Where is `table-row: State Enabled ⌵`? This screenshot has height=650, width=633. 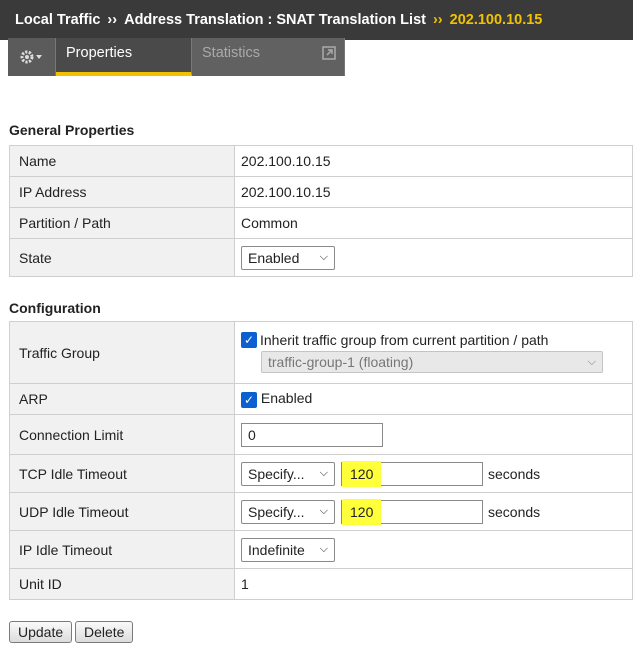
table-row: State Enabled ⌵ is located at coordinates (321, 257).